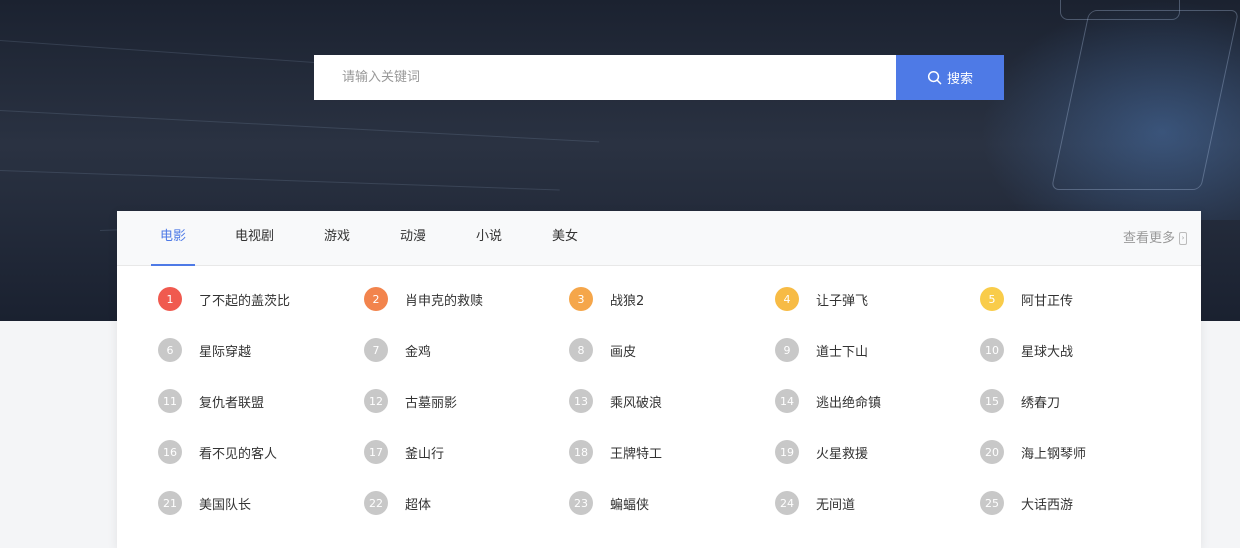 Image resolution: width=1240 pixels, height=548 pixels. Describe the element at coordinates (581, 299) in the screenshot. I see `rank-badge: 3` at that location.